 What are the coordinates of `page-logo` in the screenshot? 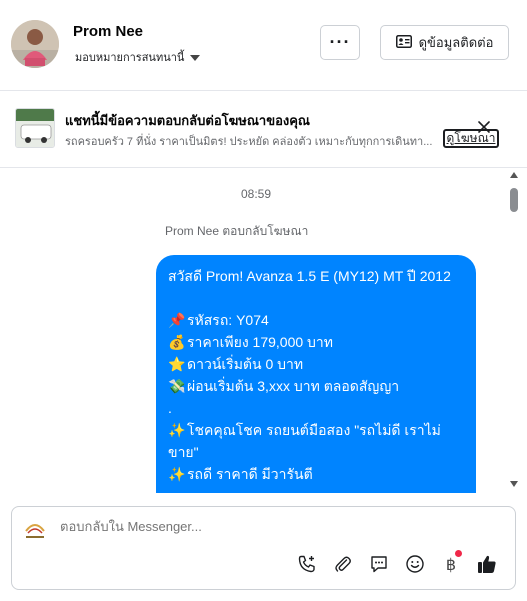 It's located at (35, 530).